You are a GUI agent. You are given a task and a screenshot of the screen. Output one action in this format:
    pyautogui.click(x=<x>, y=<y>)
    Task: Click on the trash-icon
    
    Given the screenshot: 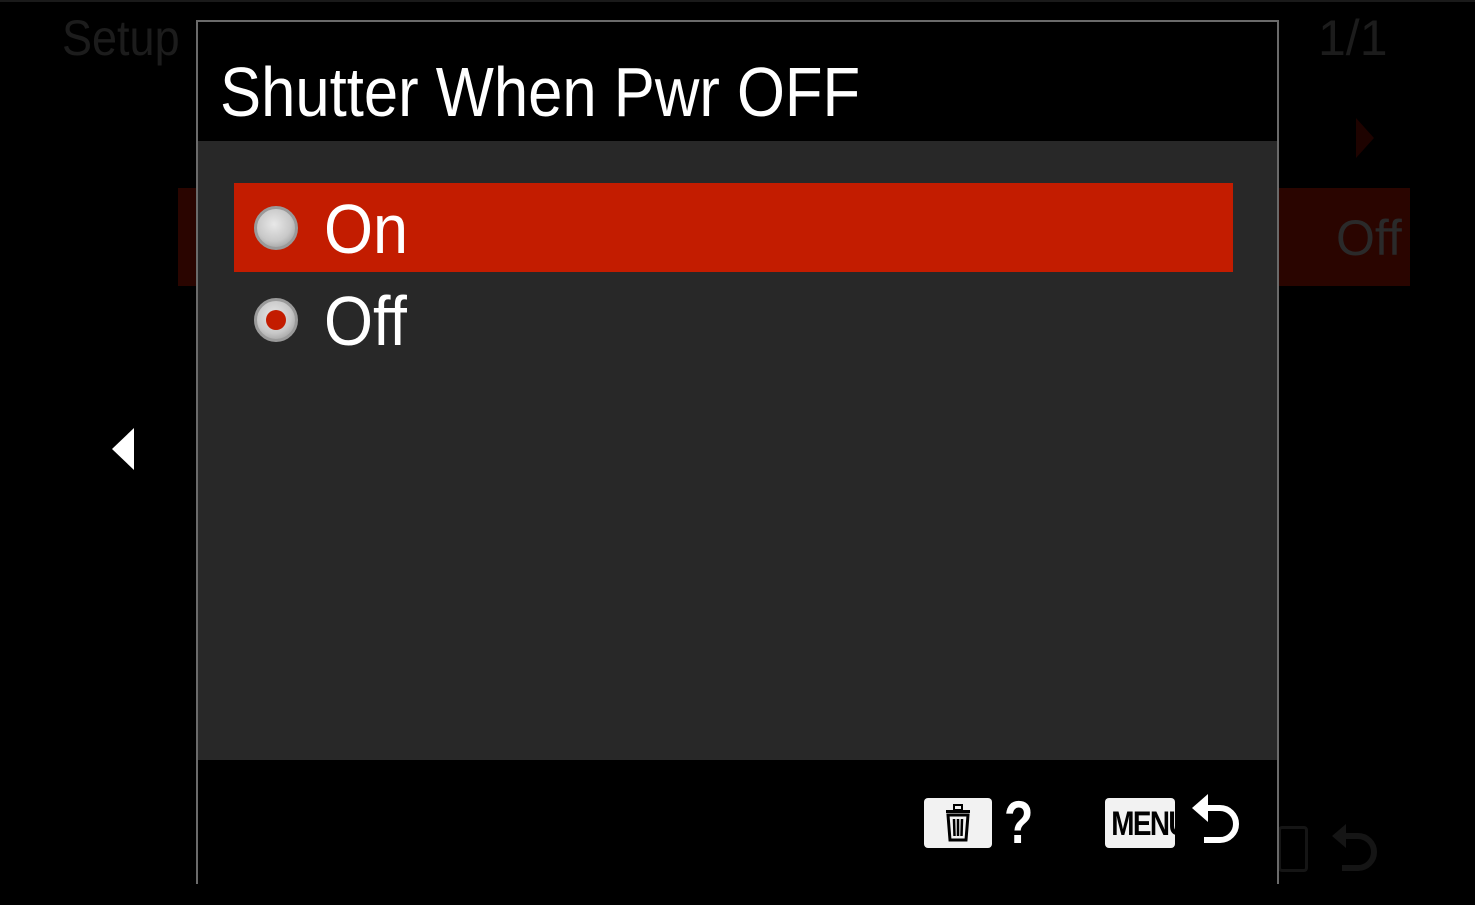 What is the action you would take?
    pyautogui.click(x=958, y=823)
    